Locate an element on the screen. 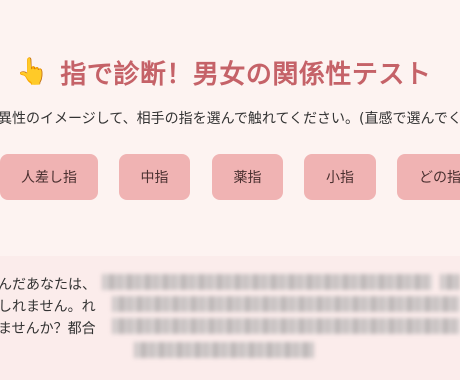 Image resolution: width=460 pixels, height=380 pixels. result-line-3: ませんか？都合 is located at coordinates (48, 329).